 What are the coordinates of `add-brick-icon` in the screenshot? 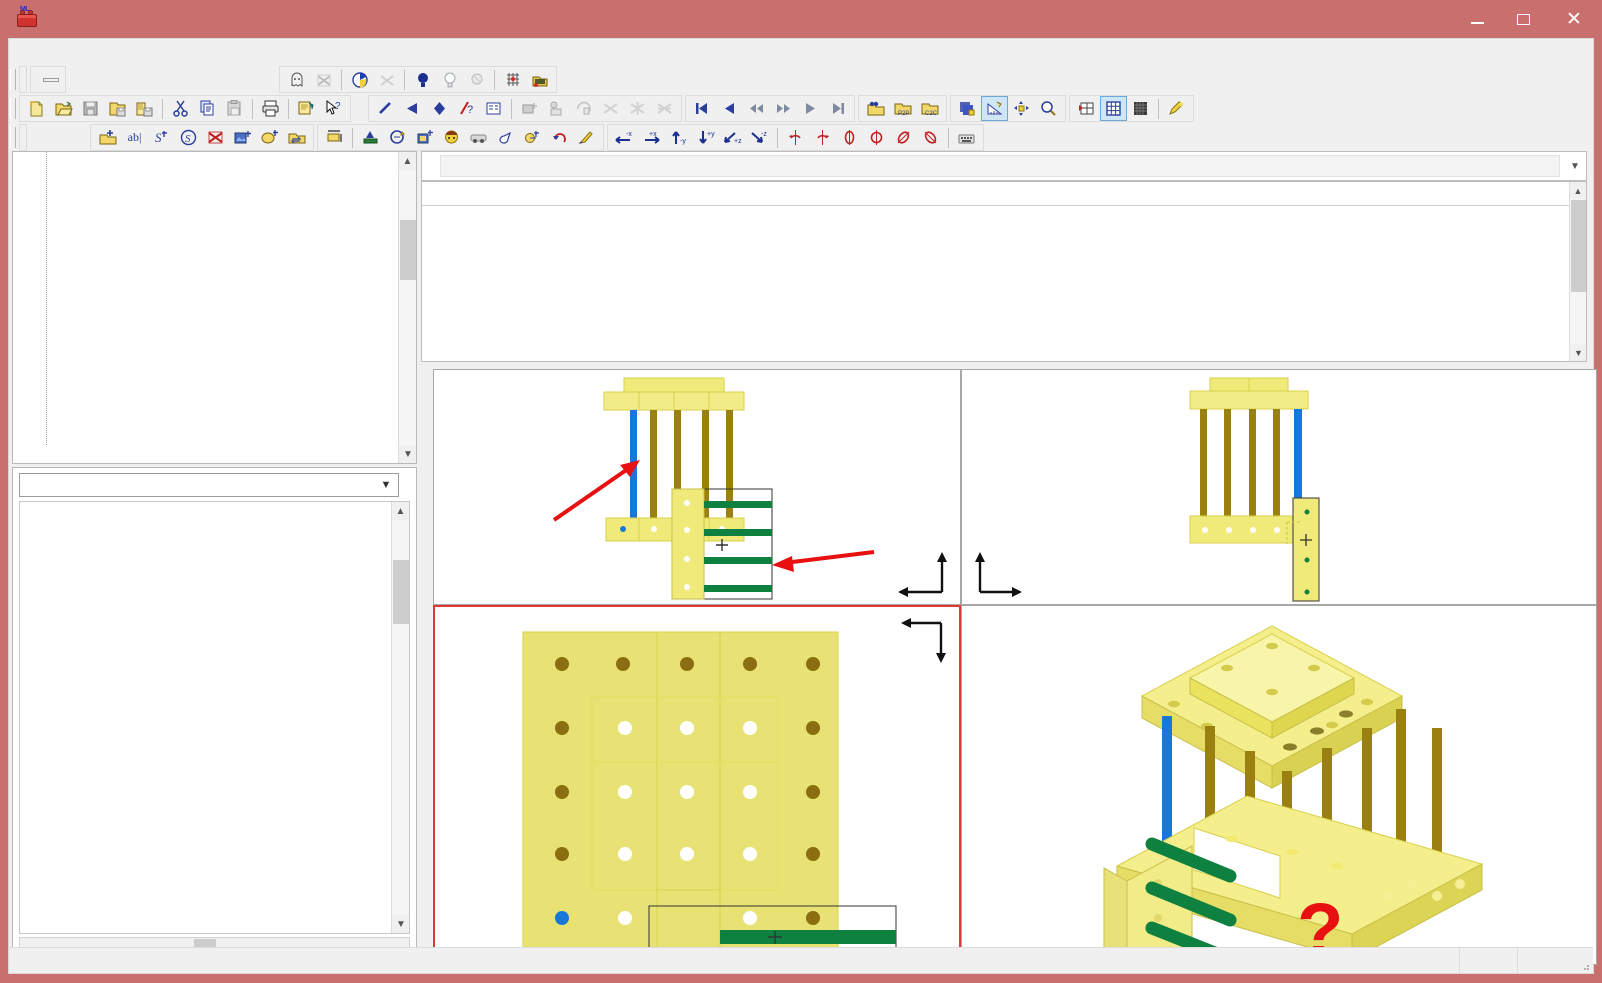 It's located at (107, 137).